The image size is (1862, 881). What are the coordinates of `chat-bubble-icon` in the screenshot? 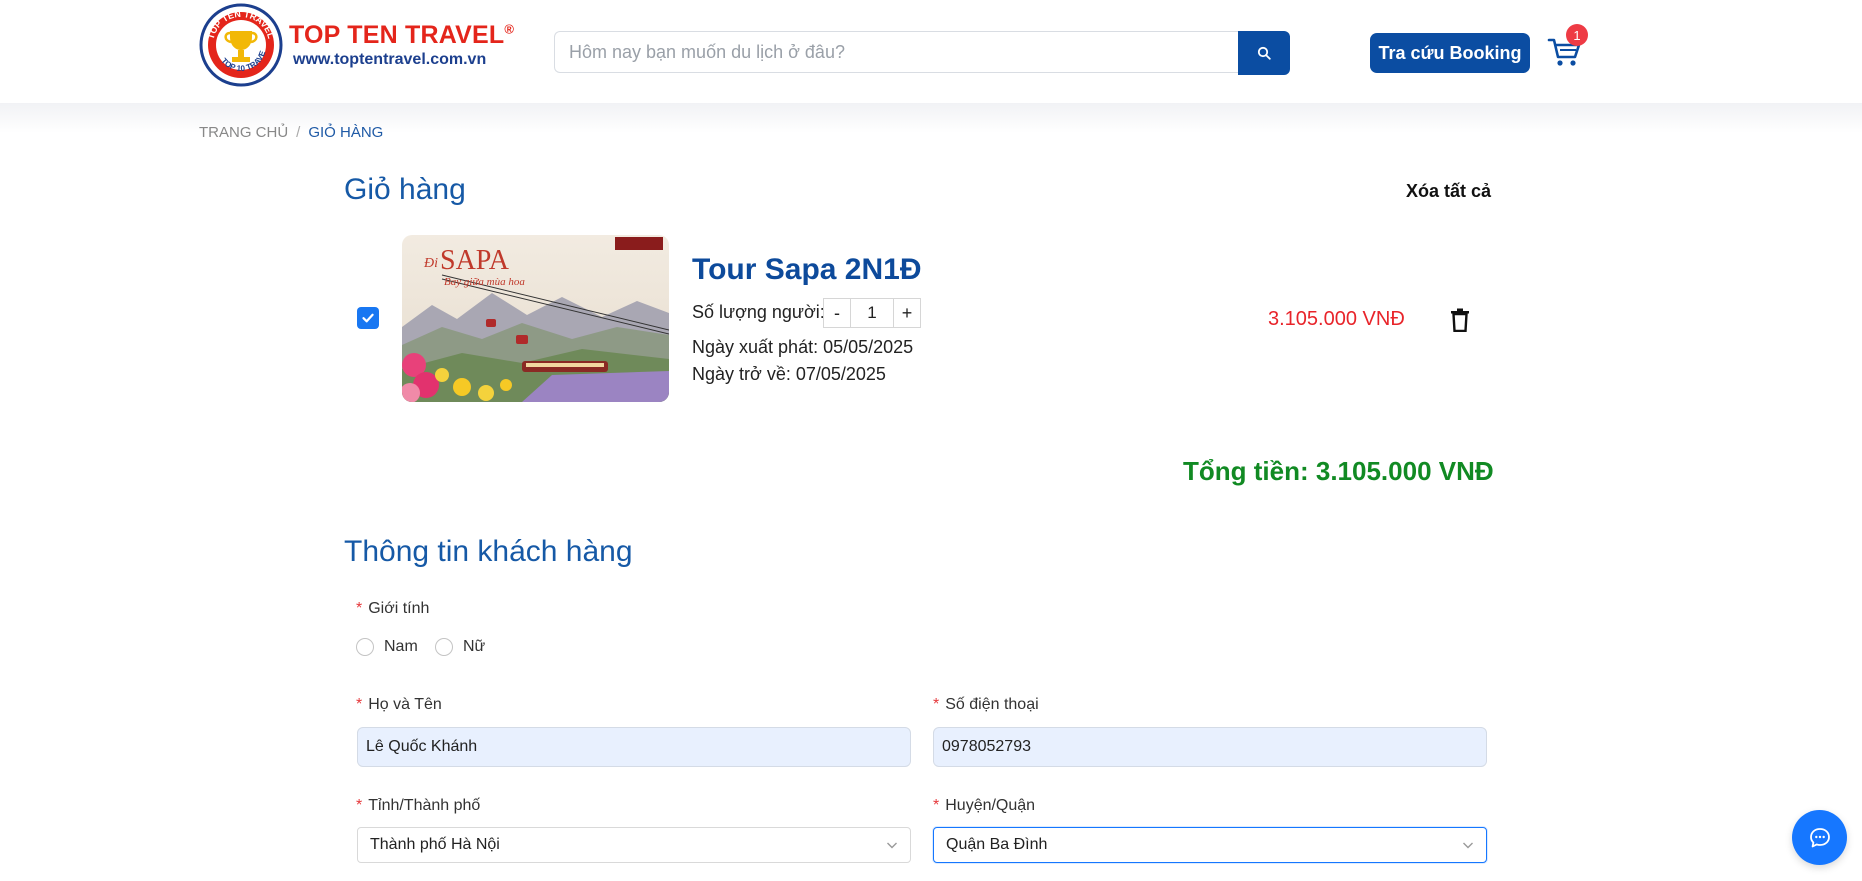 It's located at (1819, 837).